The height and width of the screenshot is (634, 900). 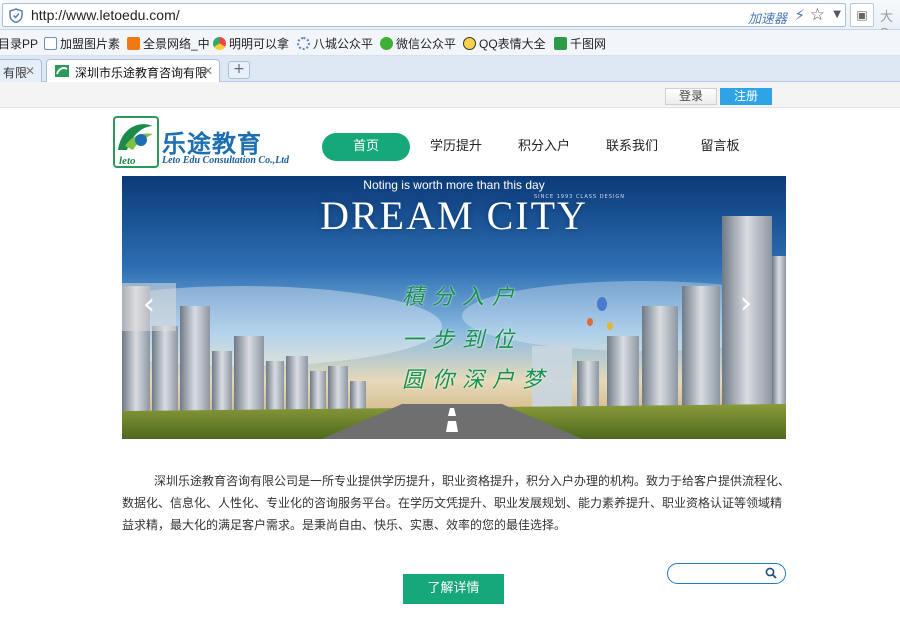 What do you see at coordinates (424, 15) in the screenshot?
I see `url-field: http://www.letoedu.com/ 加速器 ⚡ ☆ ▼` at bounding box center [424, 15].